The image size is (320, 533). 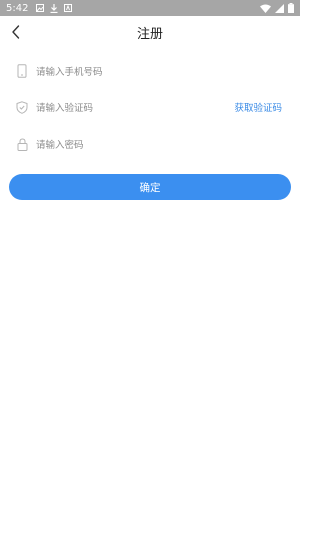 What do you see at coordinates (291, 8) in the screenshot?
I see `battery-icon` at bounding box center [291, 8].